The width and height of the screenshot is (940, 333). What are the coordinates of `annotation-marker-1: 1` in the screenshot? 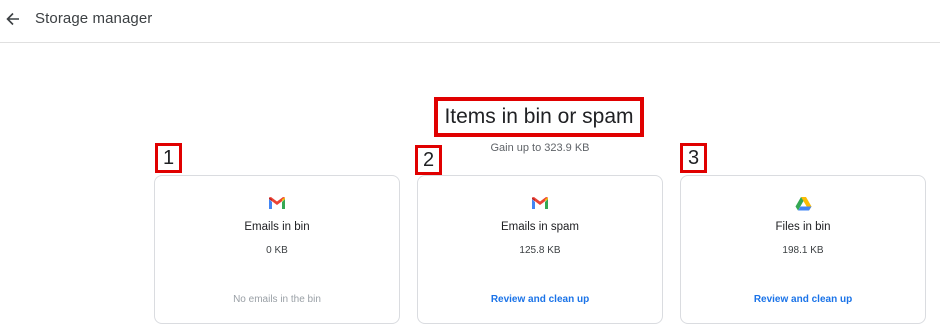 It's located at (168, 158).